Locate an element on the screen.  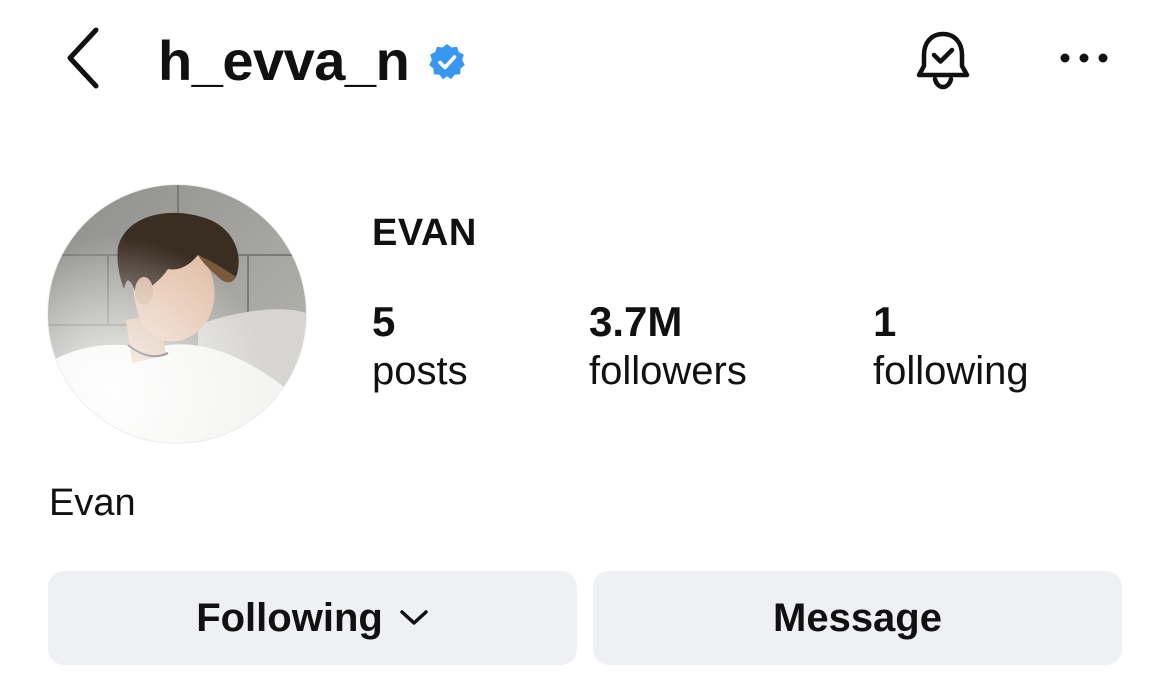
following-button: Following is located at coordinates (312, 618).